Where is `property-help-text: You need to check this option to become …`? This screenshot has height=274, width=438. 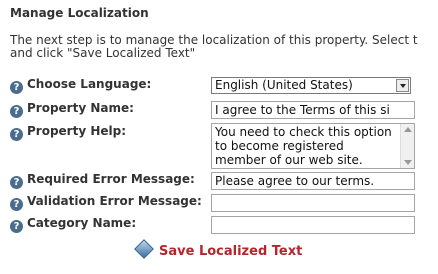
property-help-text: You need to check this option to become … is located at coordinates (303, 146).